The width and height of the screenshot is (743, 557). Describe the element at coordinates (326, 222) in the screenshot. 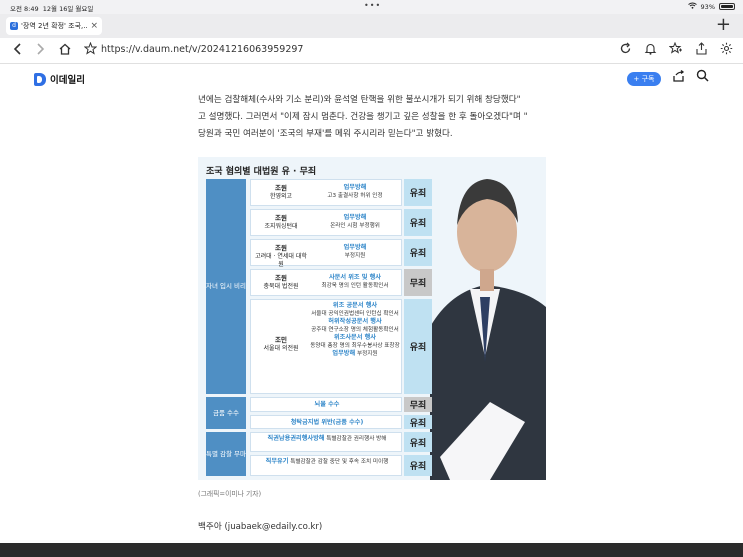

I see `table-row: 조원 조지워싱턴대 업무방해 온라인 시험 부정행위` at that location.